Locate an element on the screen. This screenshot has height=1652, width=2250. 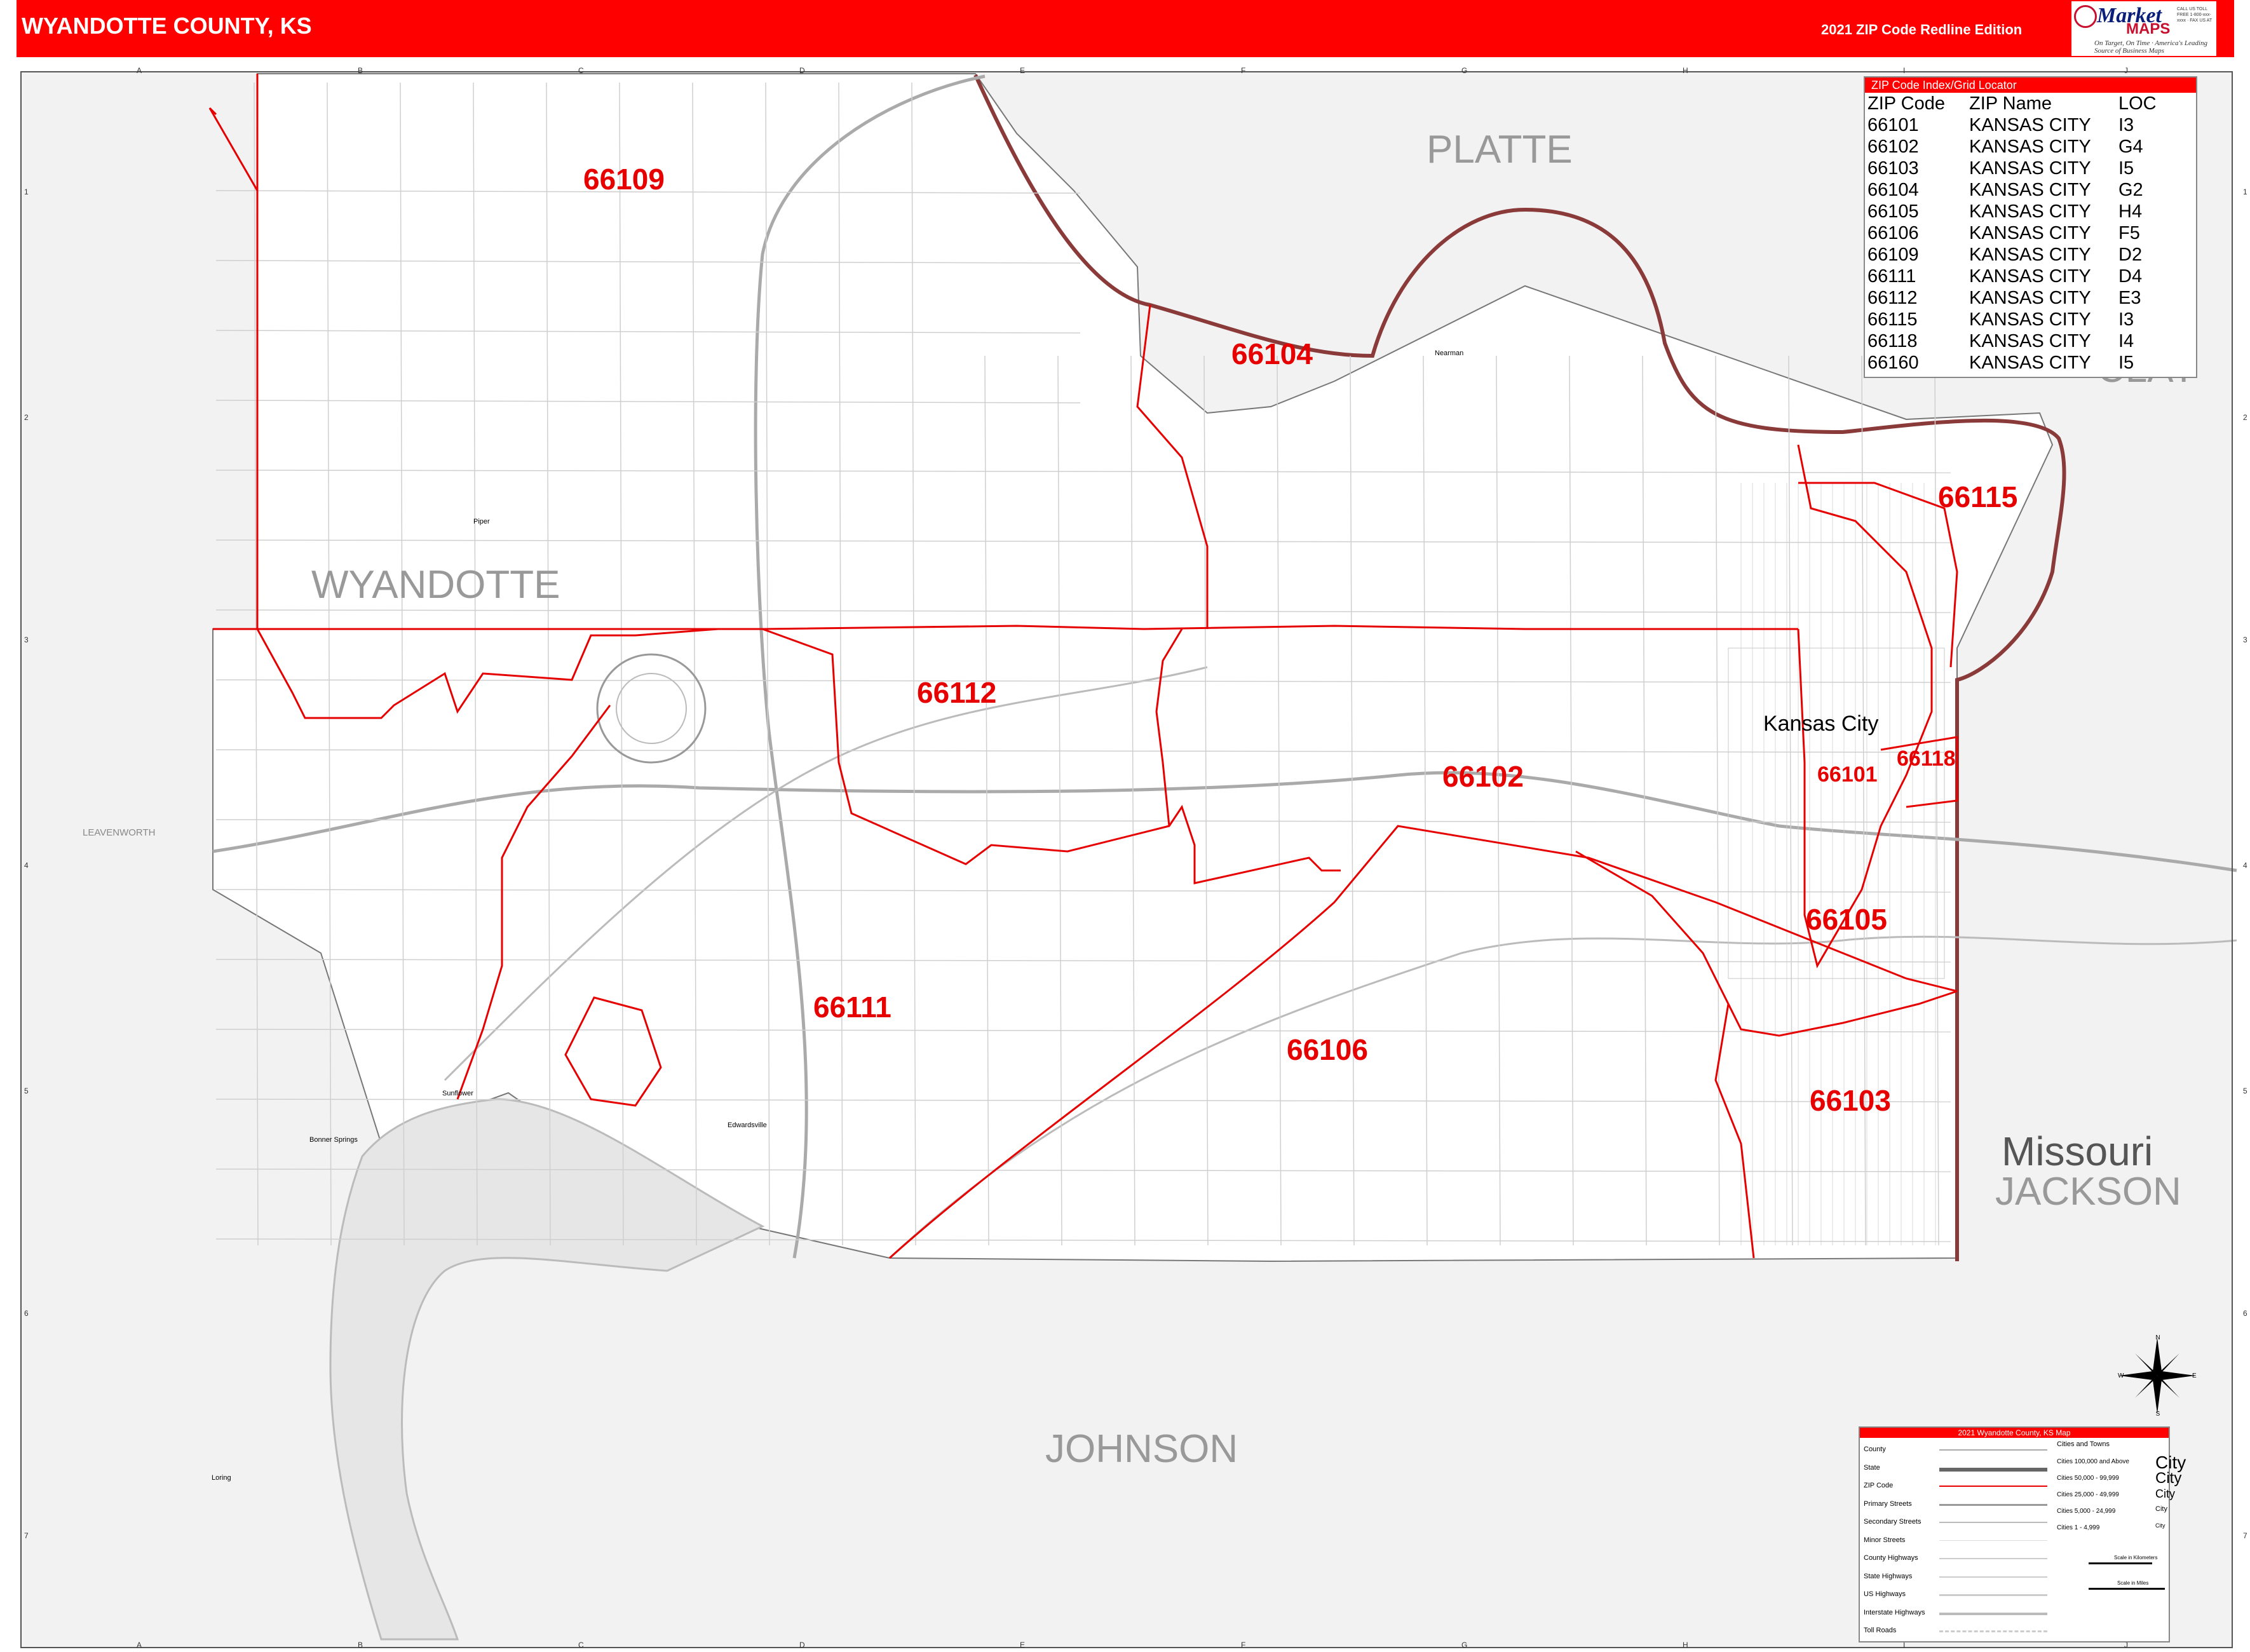
zip-index-row: 66101 KANSAS CITY I3 is located at coordinates (2012, 125).